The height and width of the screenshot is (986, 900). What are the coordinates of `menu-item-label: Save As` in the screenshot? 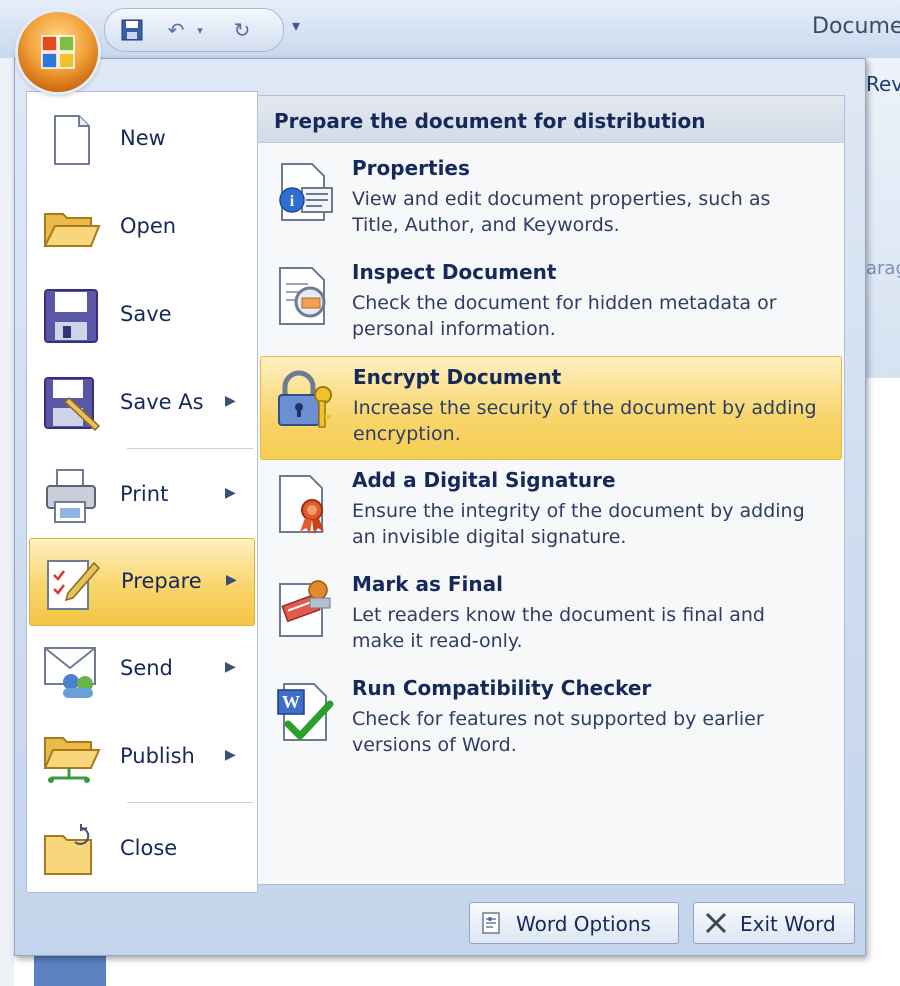 It's located at (162, 402).